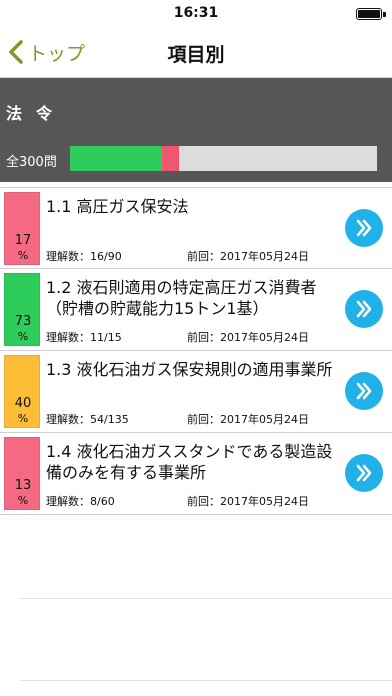 This screenshot has height=696, width=392. What do you see at coordinates (23, 485) in the screenshot?
I see `percent-value: 13` at bounding box center [23, 485].